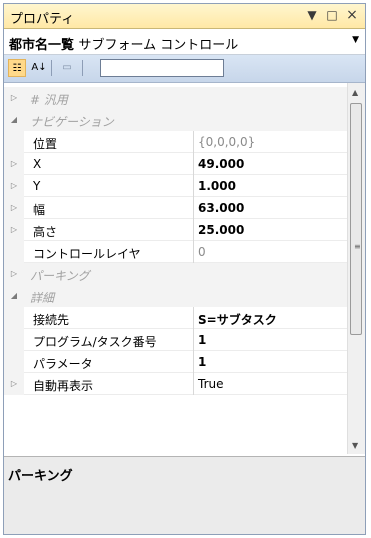 The height and width of the screenshot is (538, 371). I want to click on category-row: ◢ ナビゲーション, so click(175, 120).